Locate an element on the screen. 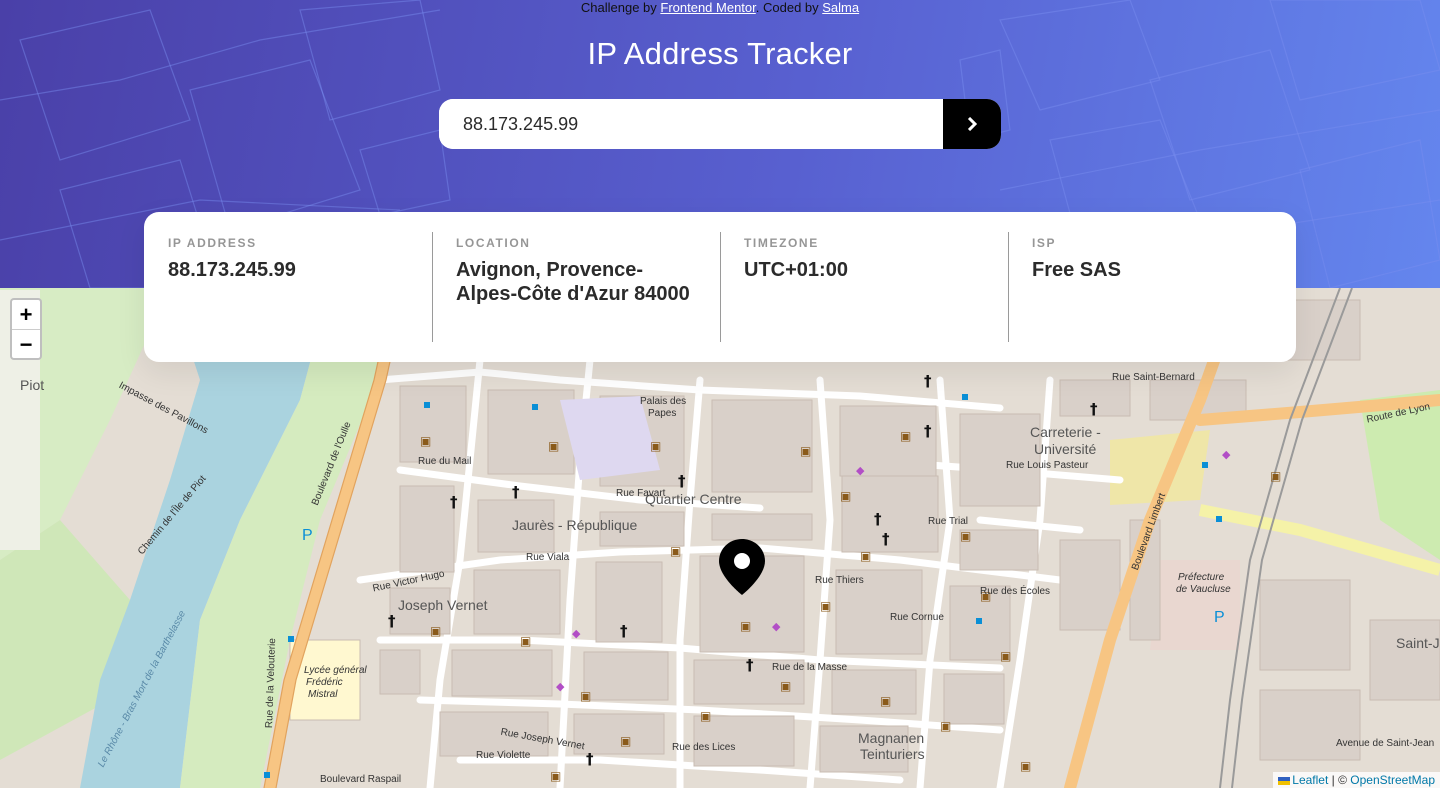 The height and width of the screenshot is (788, 1440). map-label-avenue-saint-jean: Avenue de Saint-Jean is located at coordinates (1385, 743).